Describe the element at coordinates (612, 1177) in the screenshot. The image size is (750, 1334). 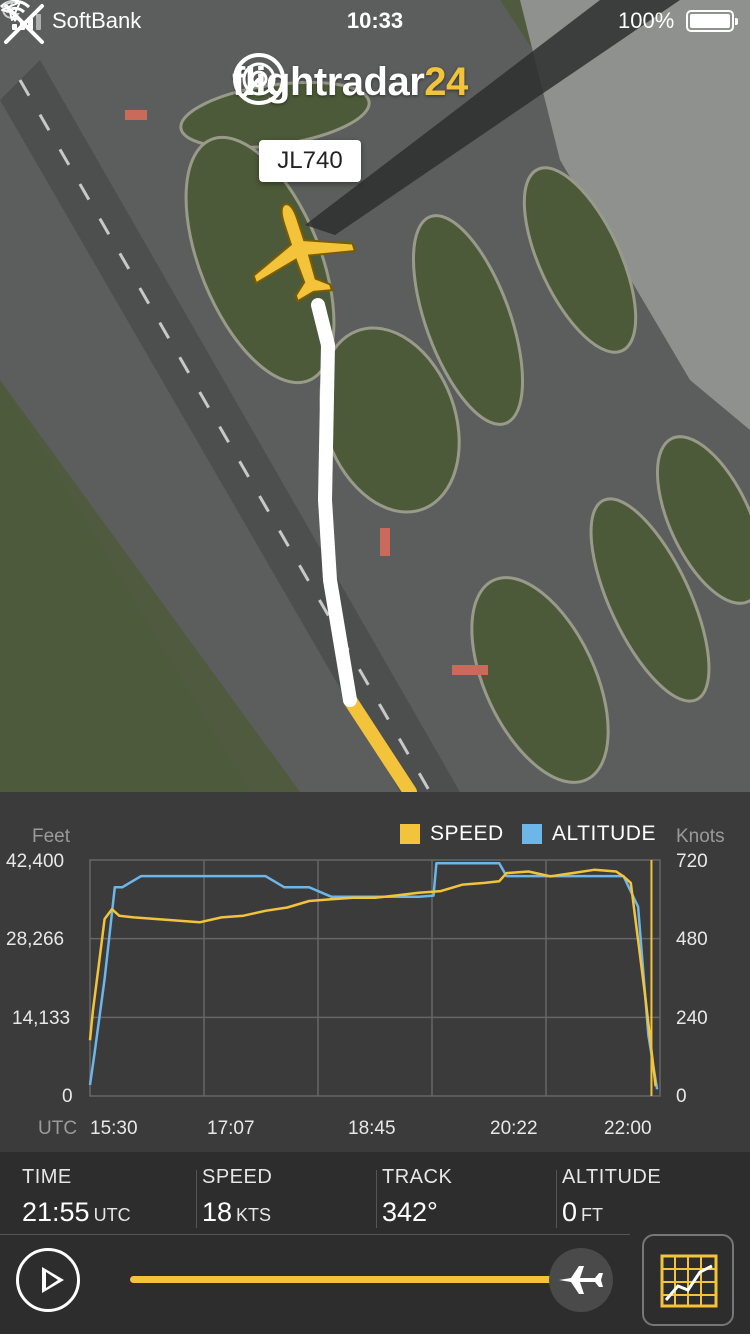
I see `stat-altitude-label: ALTITUDE` at that location.